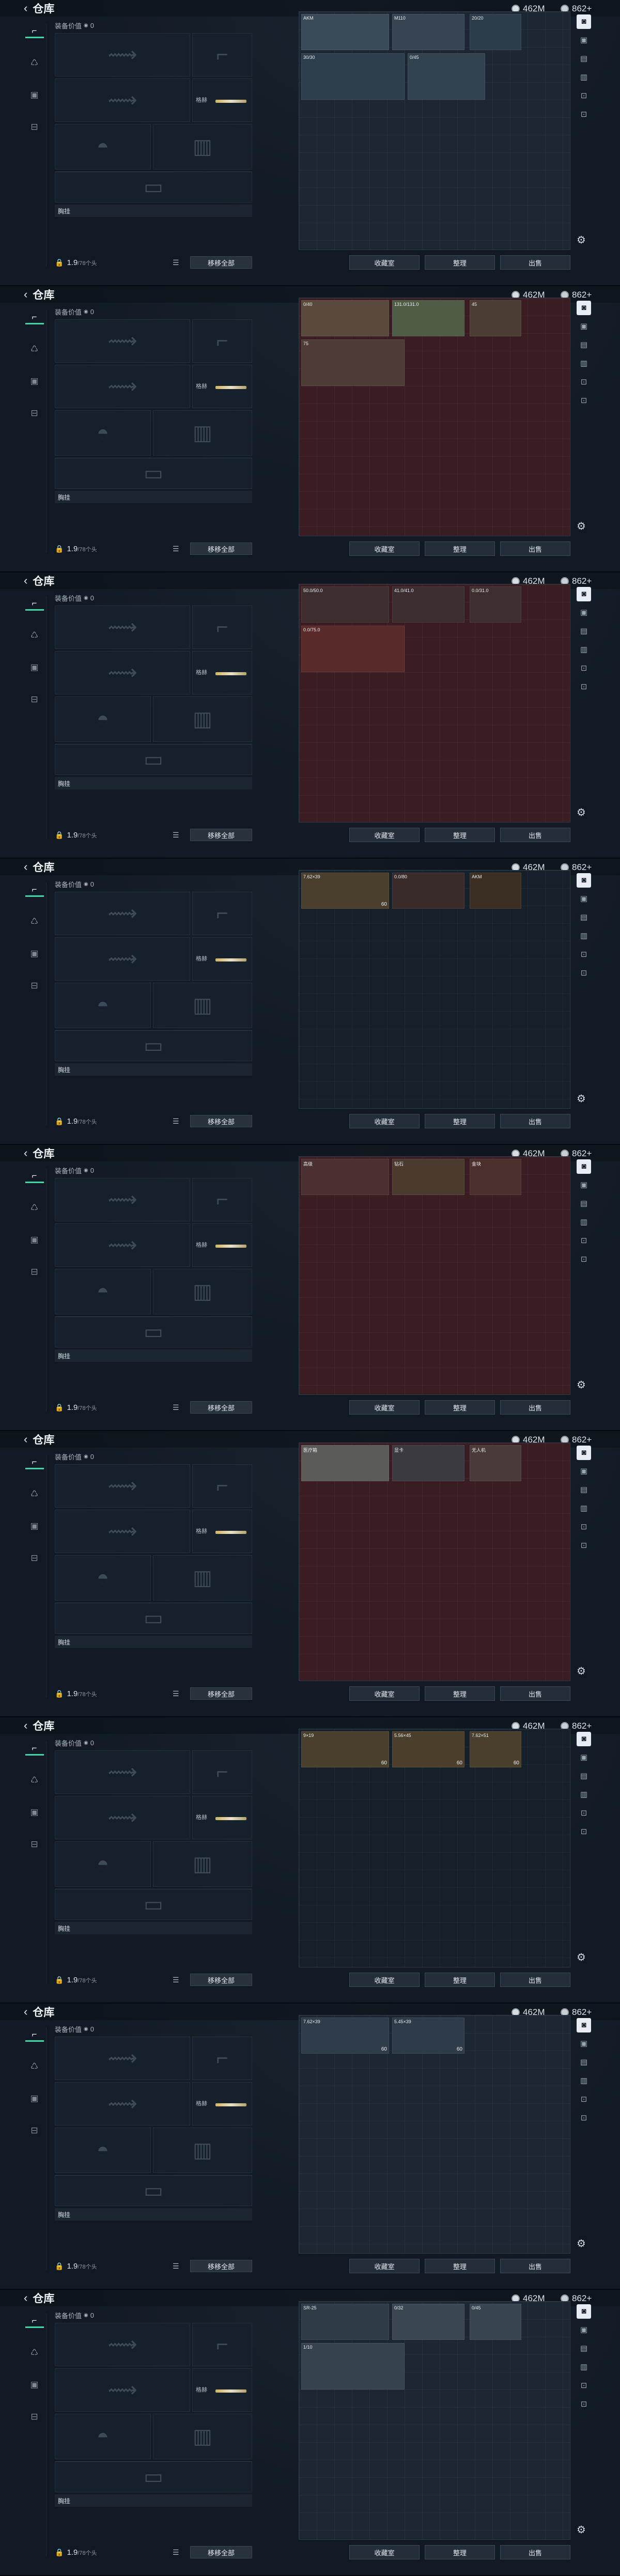 Image resolution: width=620 pixels, height=2576 pixels. Describe the element at coordinates (428, 32) in the screenshot. I see `storage-item: M110` at that location.